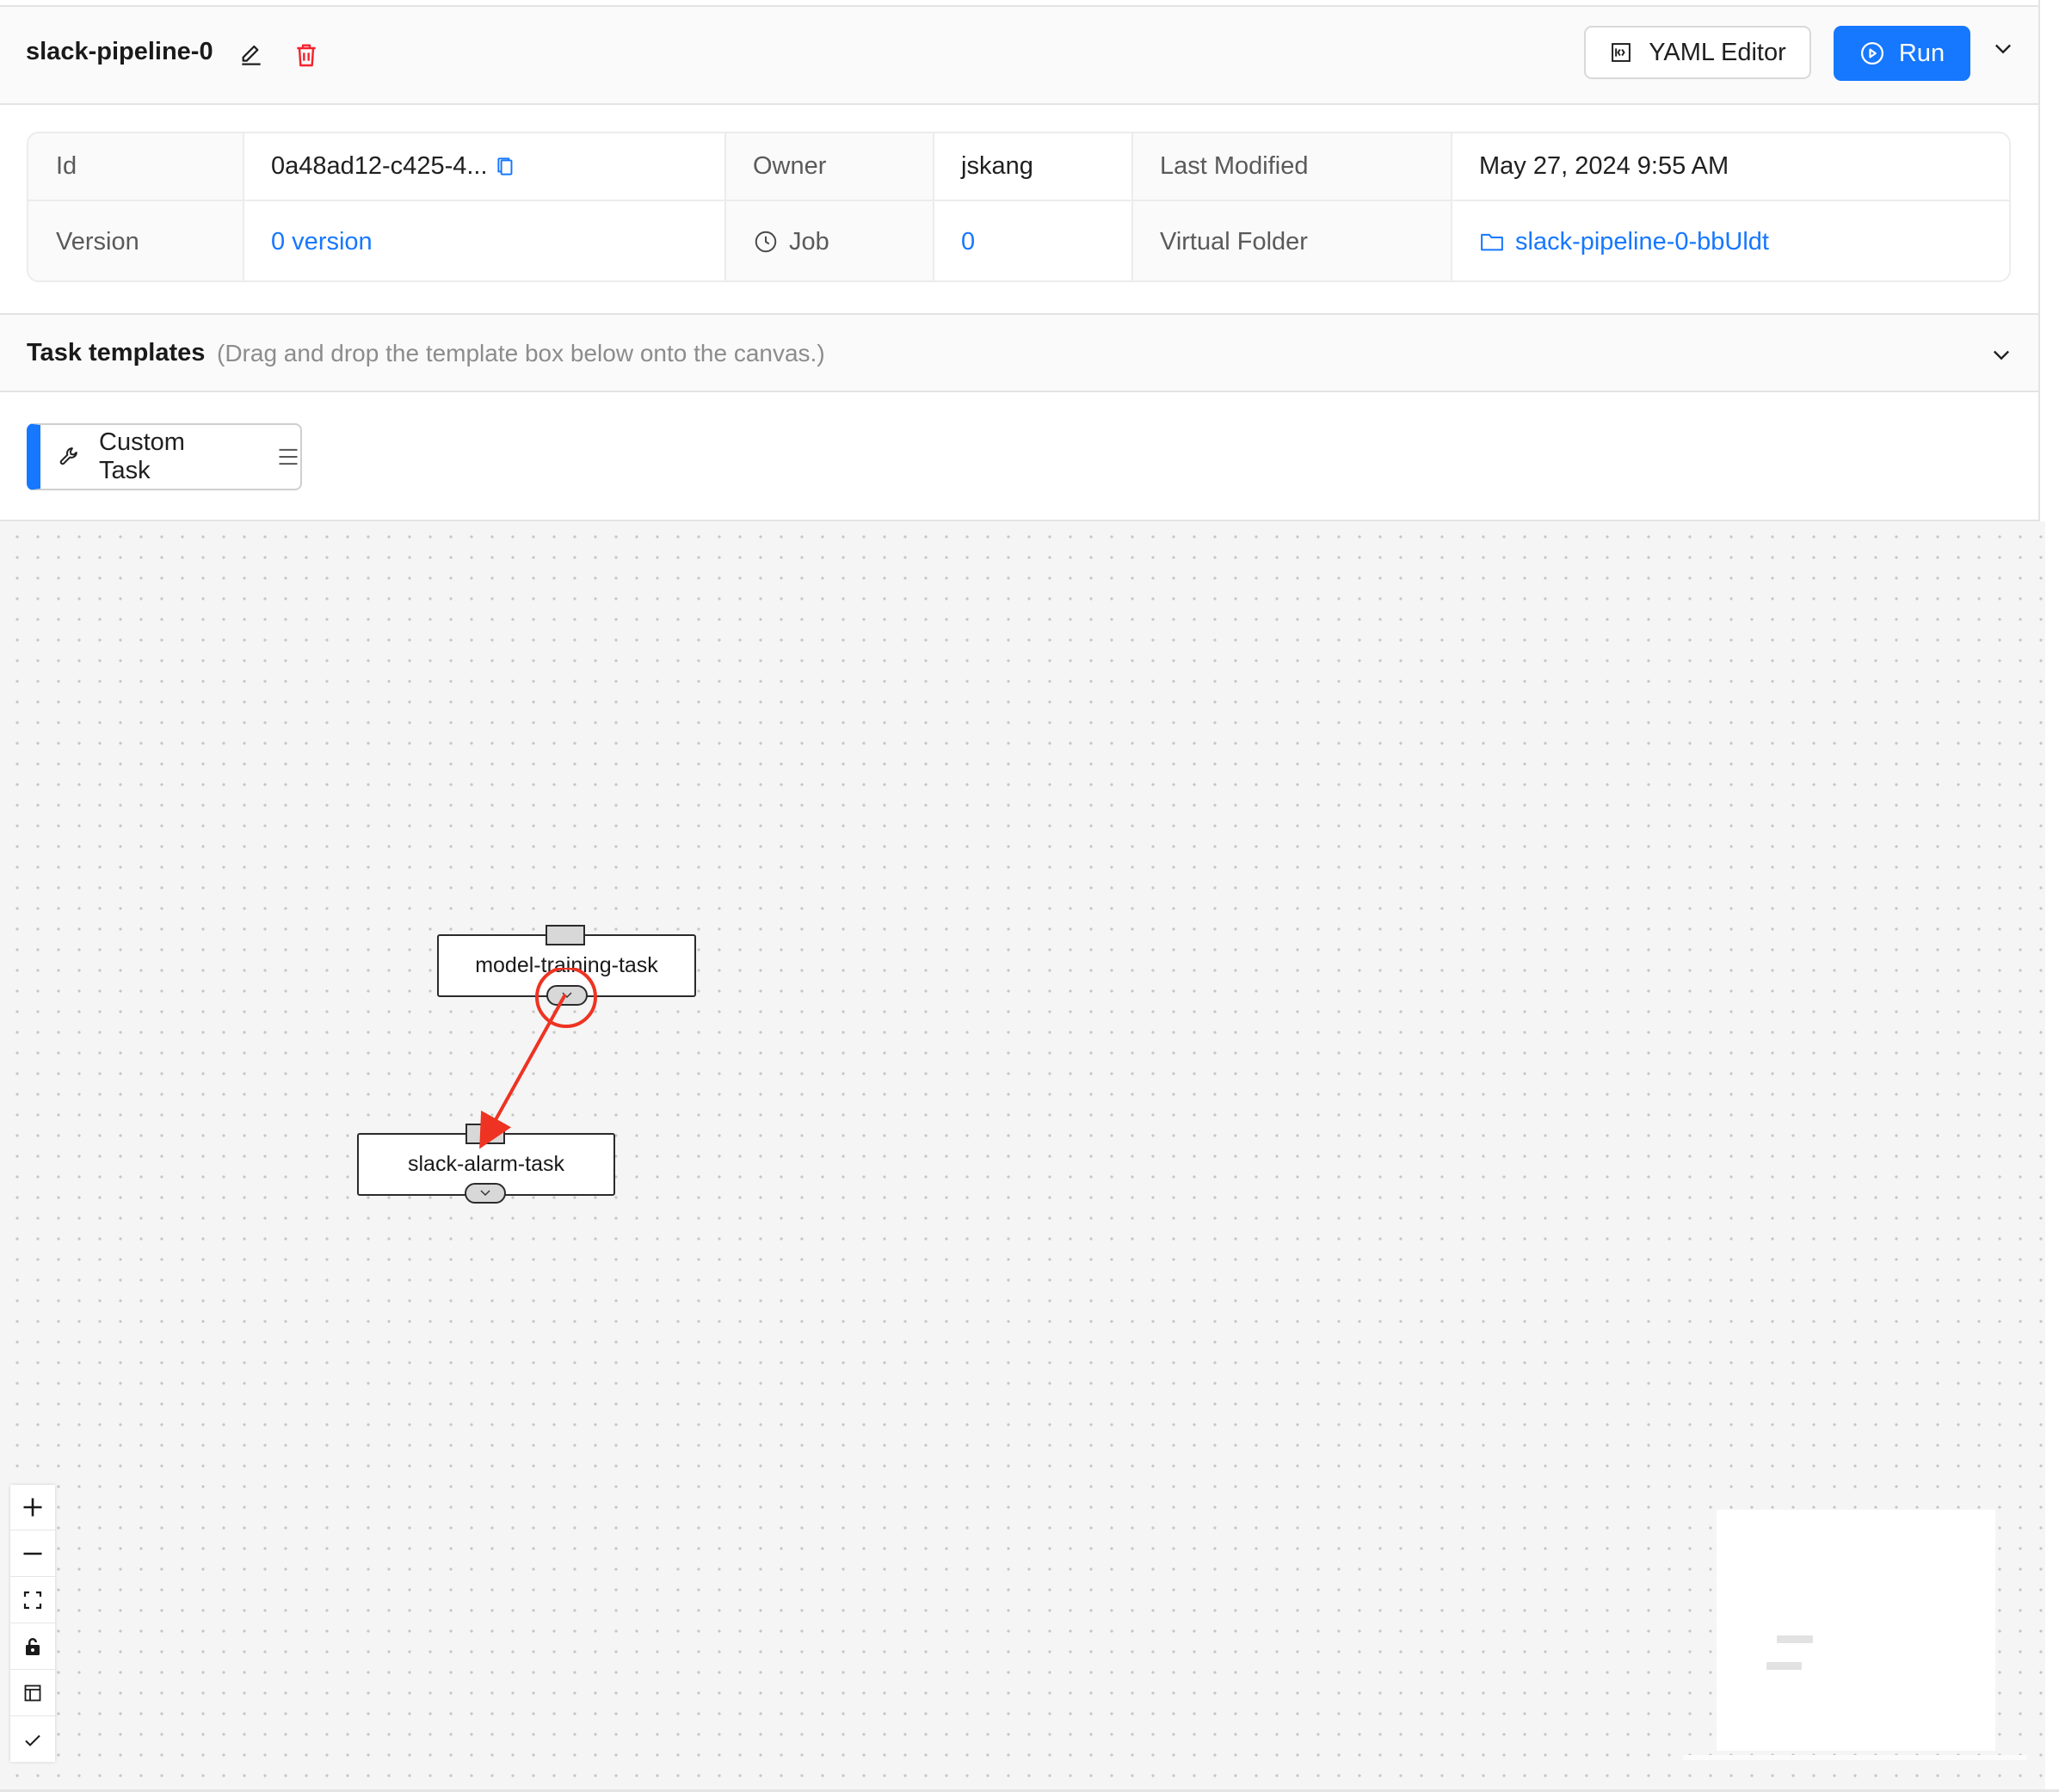 The image size is (2059, 1792). What do you see at coordinates (566, 998) in the screenshot?
I see `highlight-circle` at bounding box center [566, 998].